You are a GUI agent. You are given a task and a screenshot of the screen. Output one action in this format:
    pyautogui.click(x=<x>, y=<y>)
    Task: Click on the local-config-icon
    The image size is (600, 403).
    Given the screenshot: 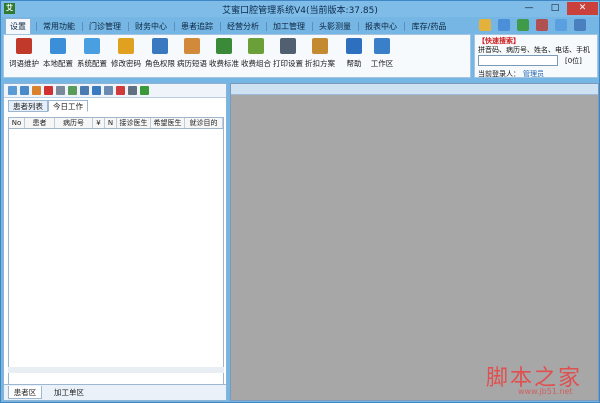 What is the action you would take?
    pyautogui.click(x=58, y=46)
    